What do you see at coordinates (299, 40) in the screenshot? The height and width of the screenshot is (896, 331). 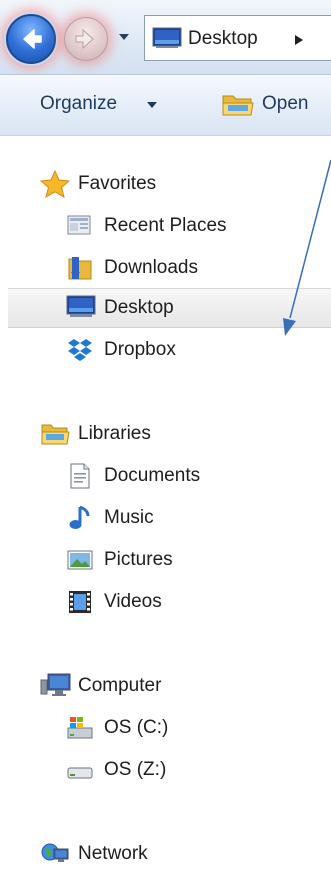 I see `breadcrumb-chevron-icon` at bounding box center [299, 40].